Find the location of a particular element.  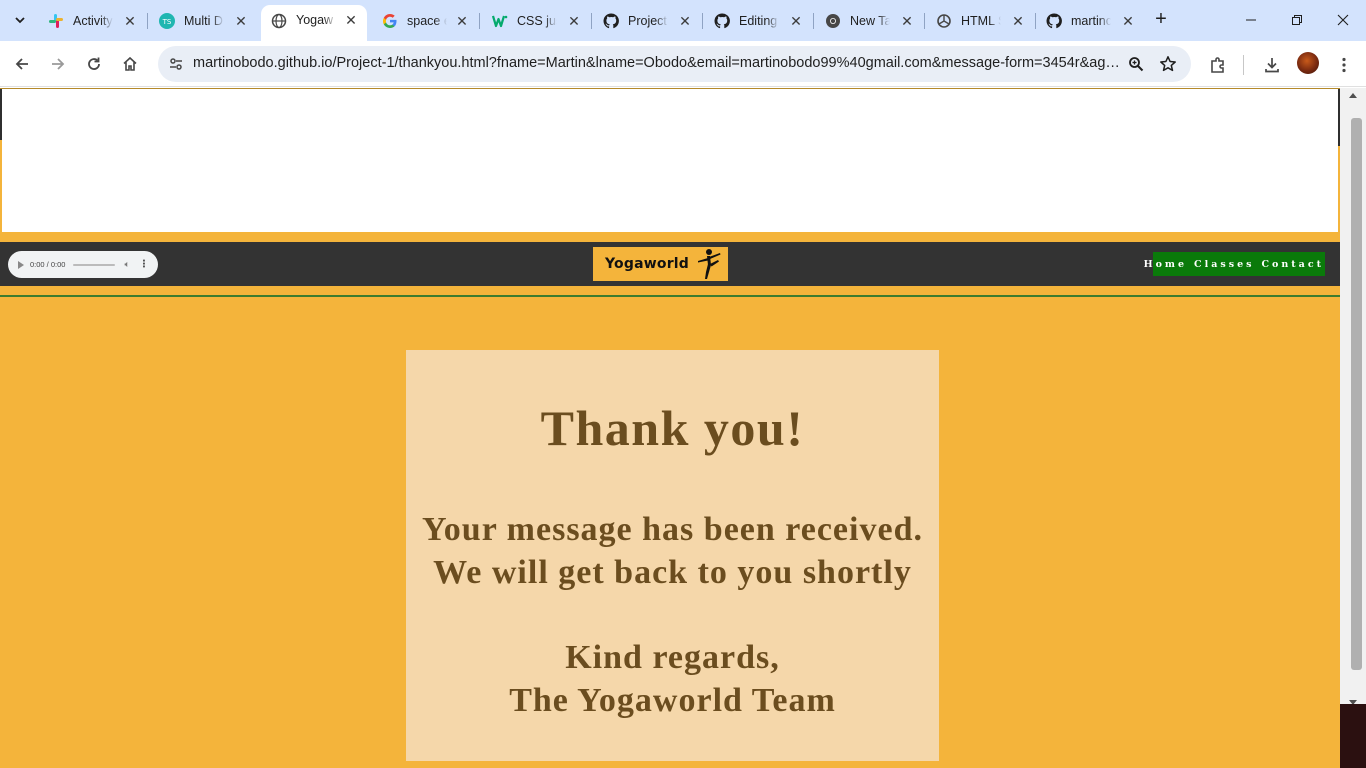

tune-icon is located at coordinates (176, 64).